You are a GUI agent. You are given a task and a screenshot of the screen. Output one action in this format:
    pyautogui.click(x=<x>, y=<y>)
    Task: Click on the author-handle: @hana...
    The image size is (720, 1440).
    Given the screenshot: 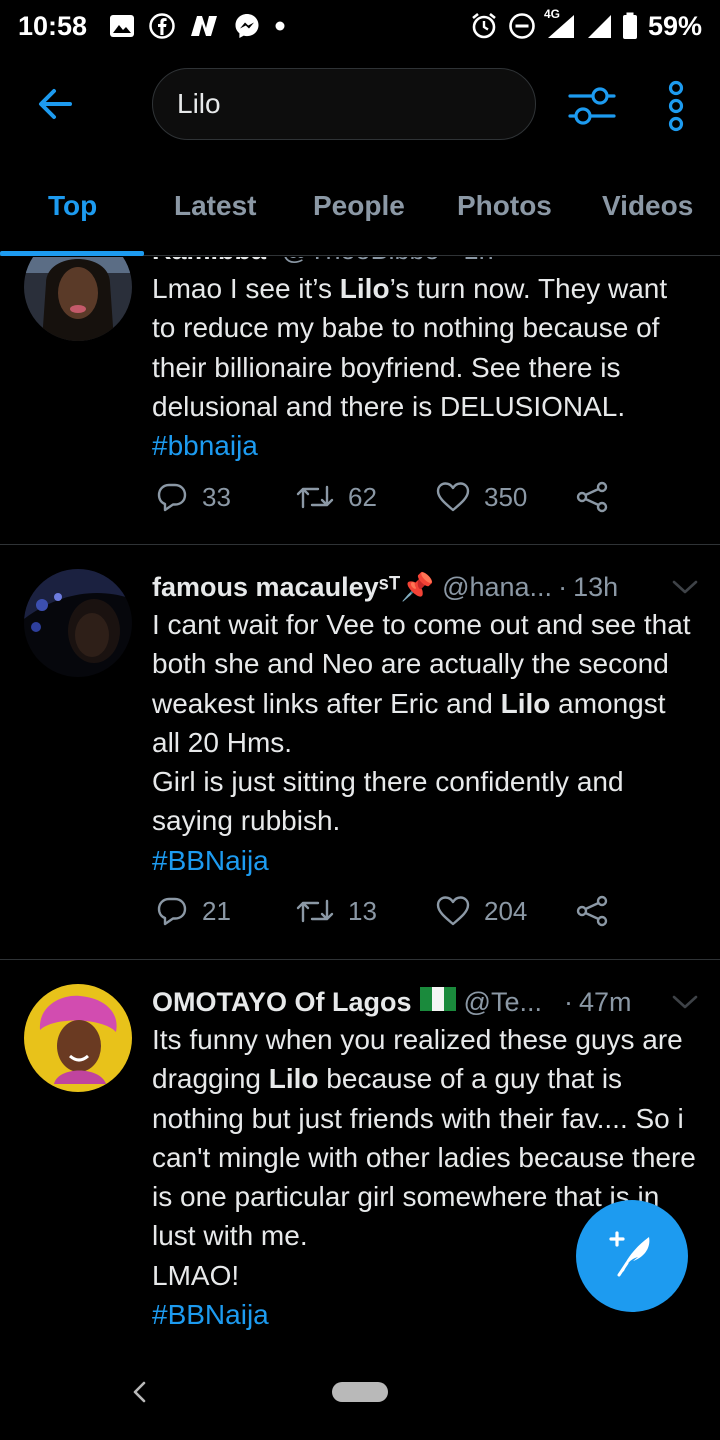 What is the action you would take?
    pyautogui.click(x=497, y=586)
    